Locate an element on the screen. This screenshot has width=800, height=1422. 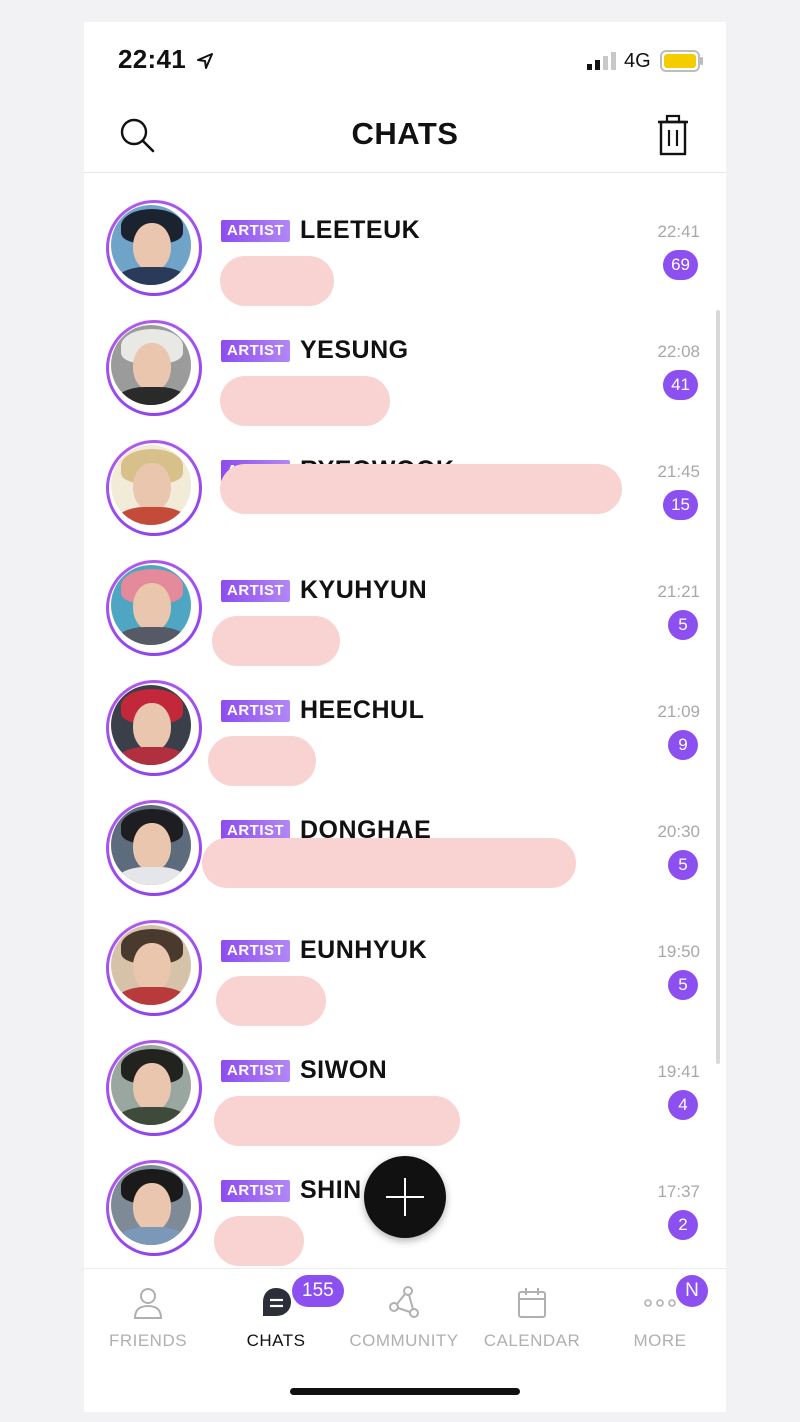
unread-badge: 15 is located at coordinates (680, 505).